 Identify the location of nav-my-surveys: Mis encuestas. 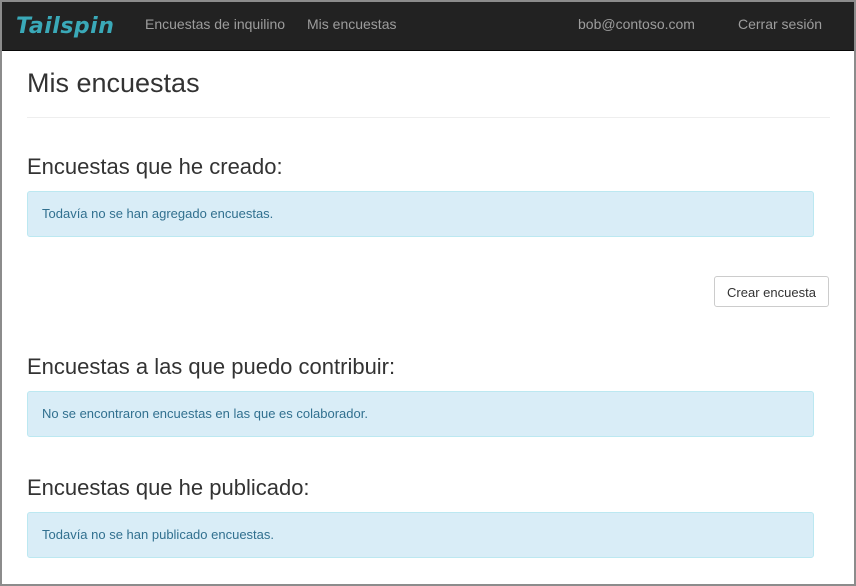
(351, 26).